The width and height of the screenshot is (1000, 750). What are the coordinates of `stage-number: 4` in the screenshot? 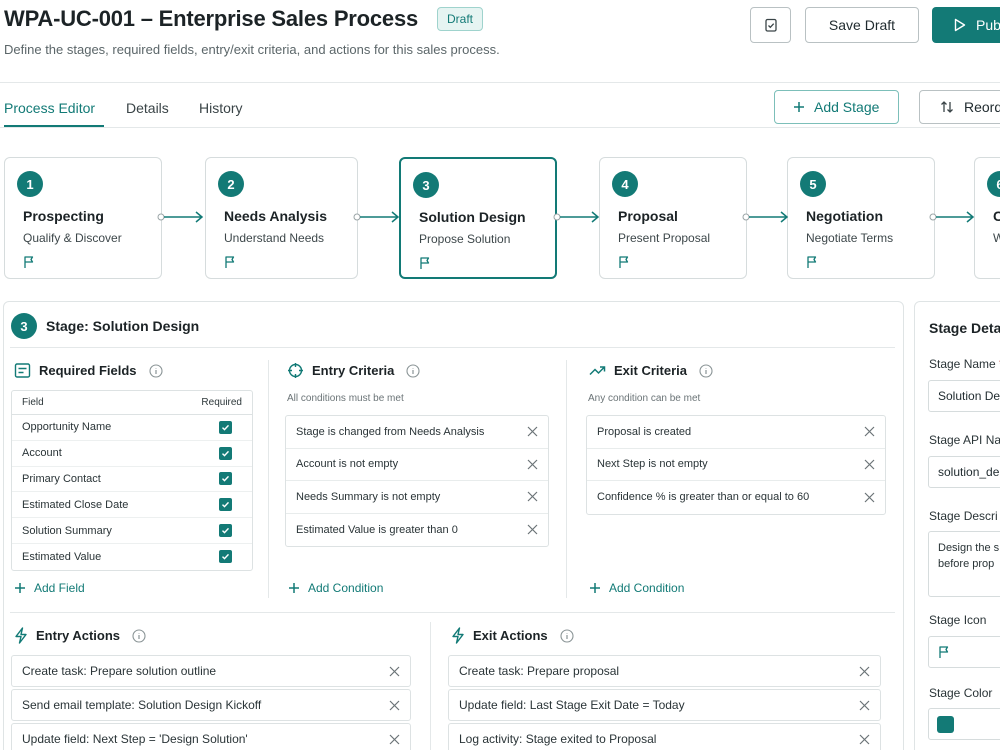 It's located at (625, 184).